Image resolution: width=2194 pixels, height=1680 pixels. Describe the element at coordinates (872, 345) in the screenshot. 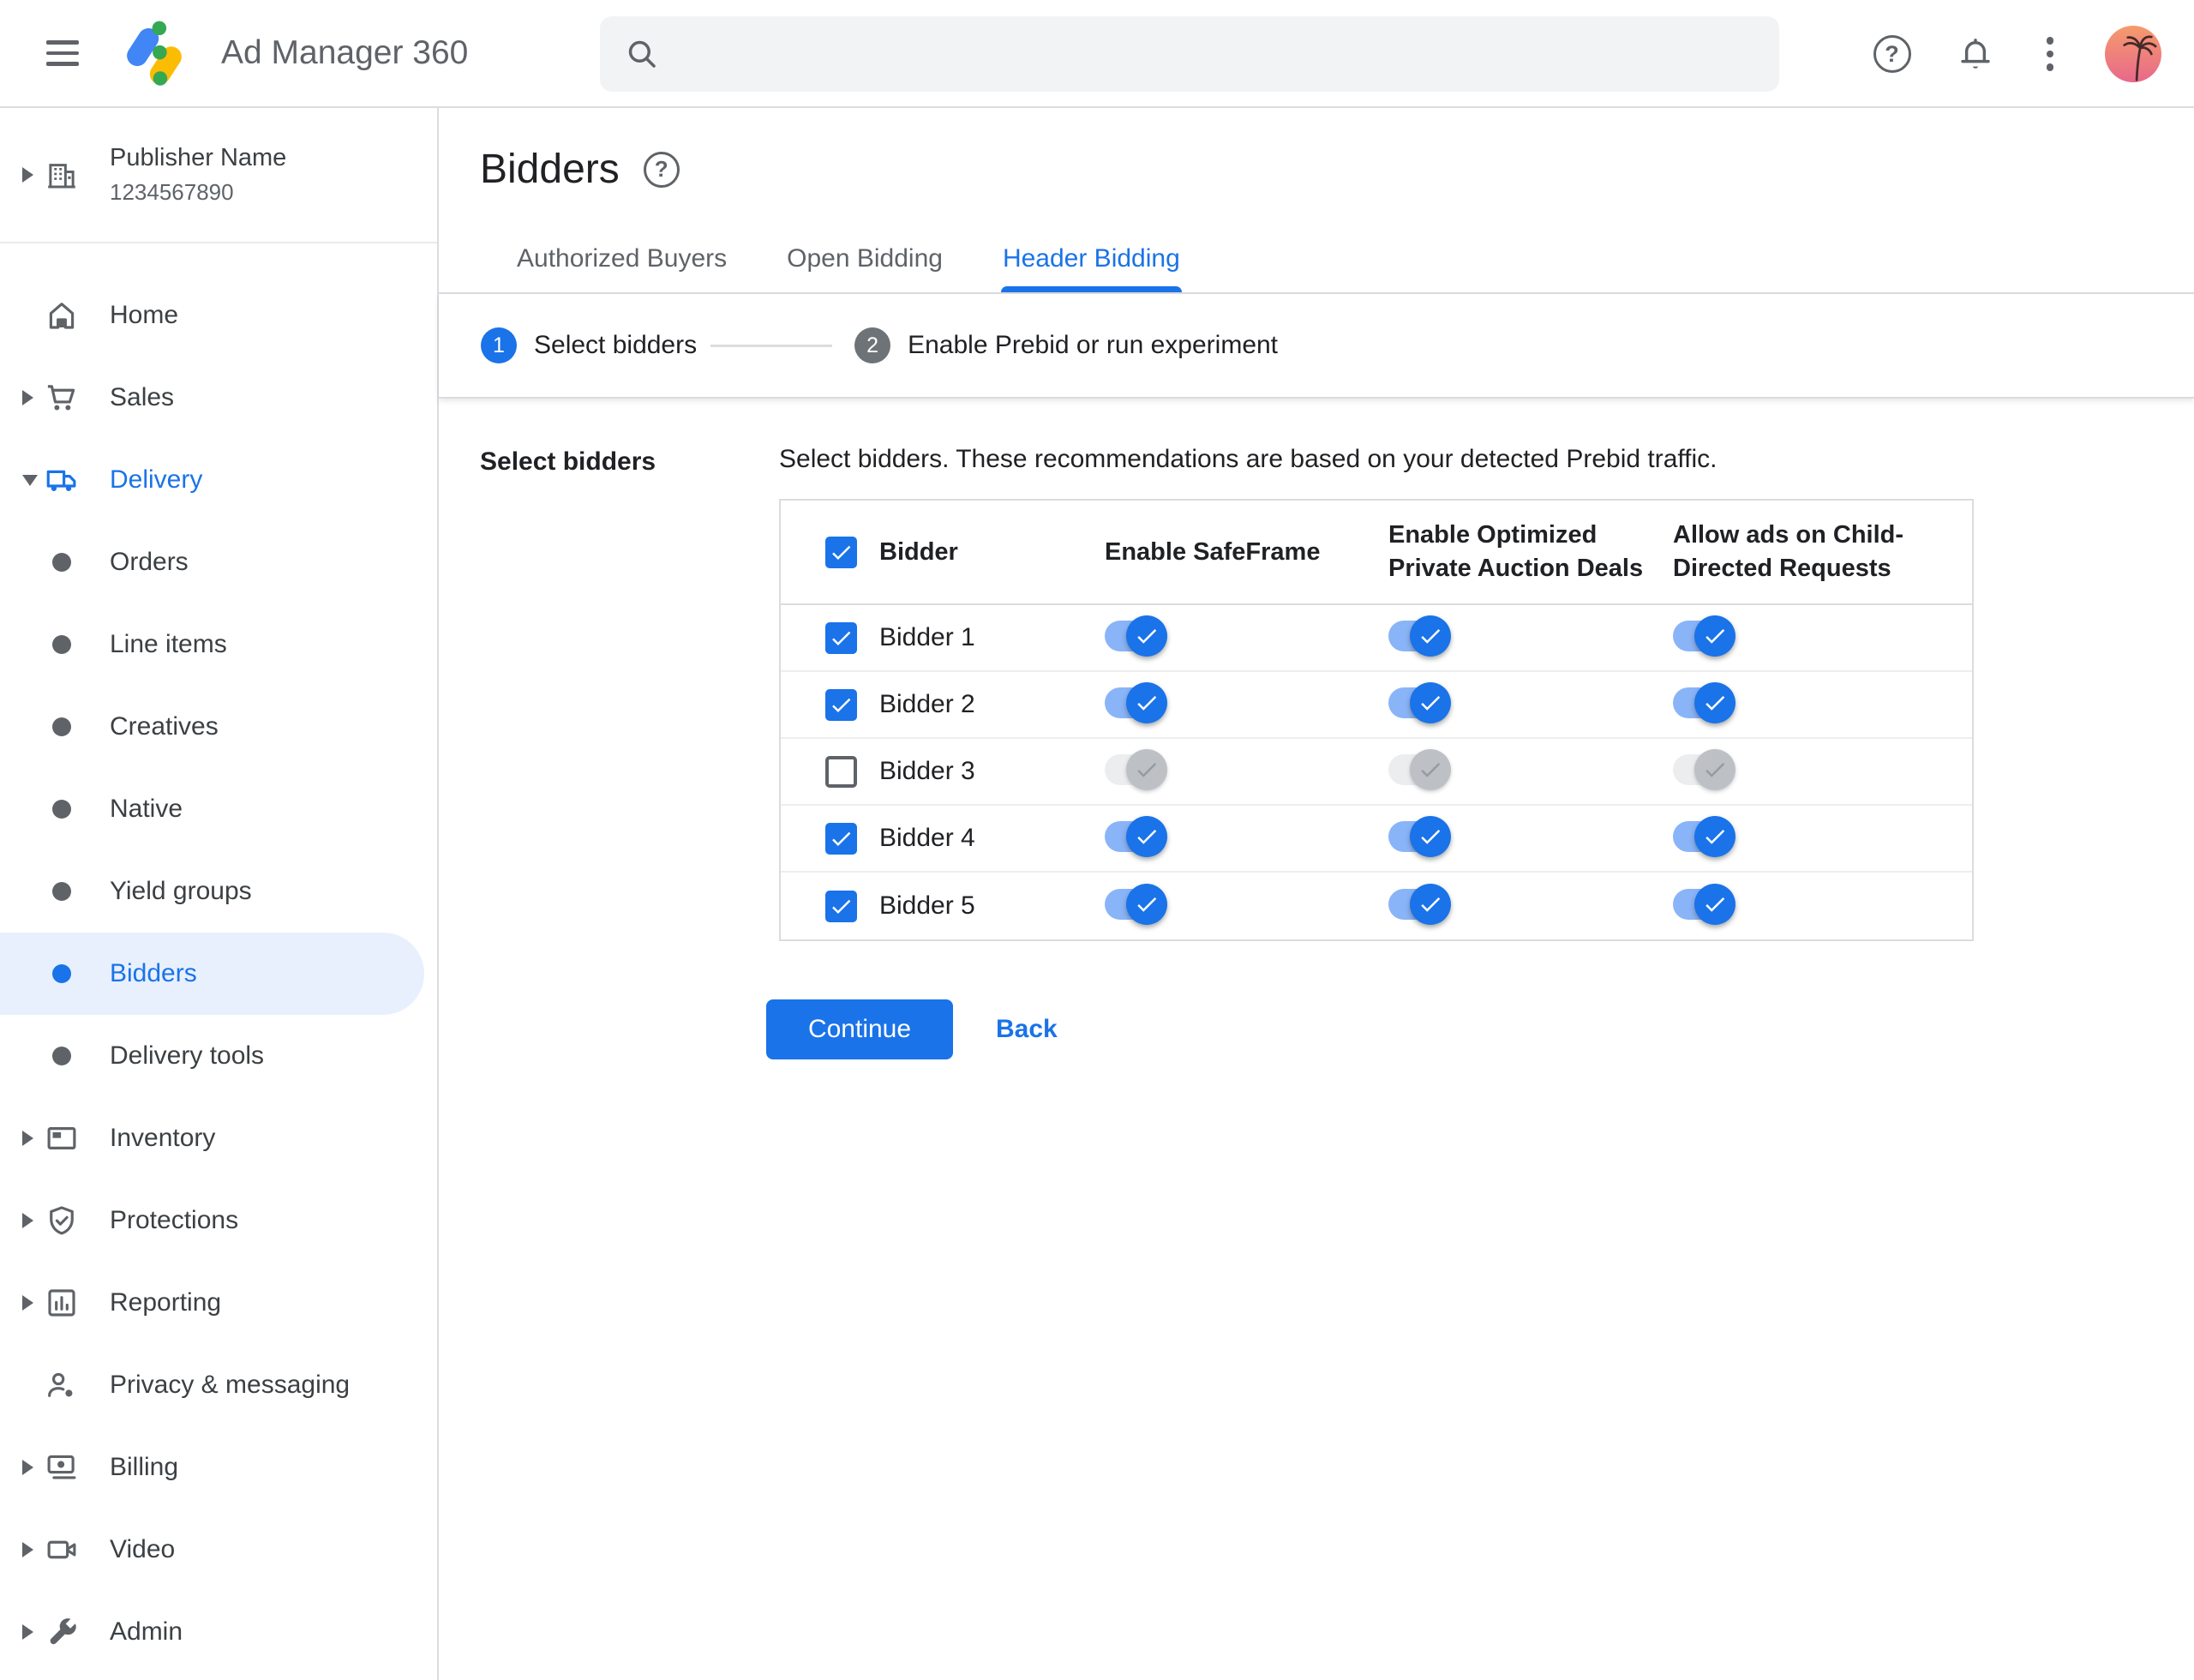

I see `step-2-circle: 2` at that location.